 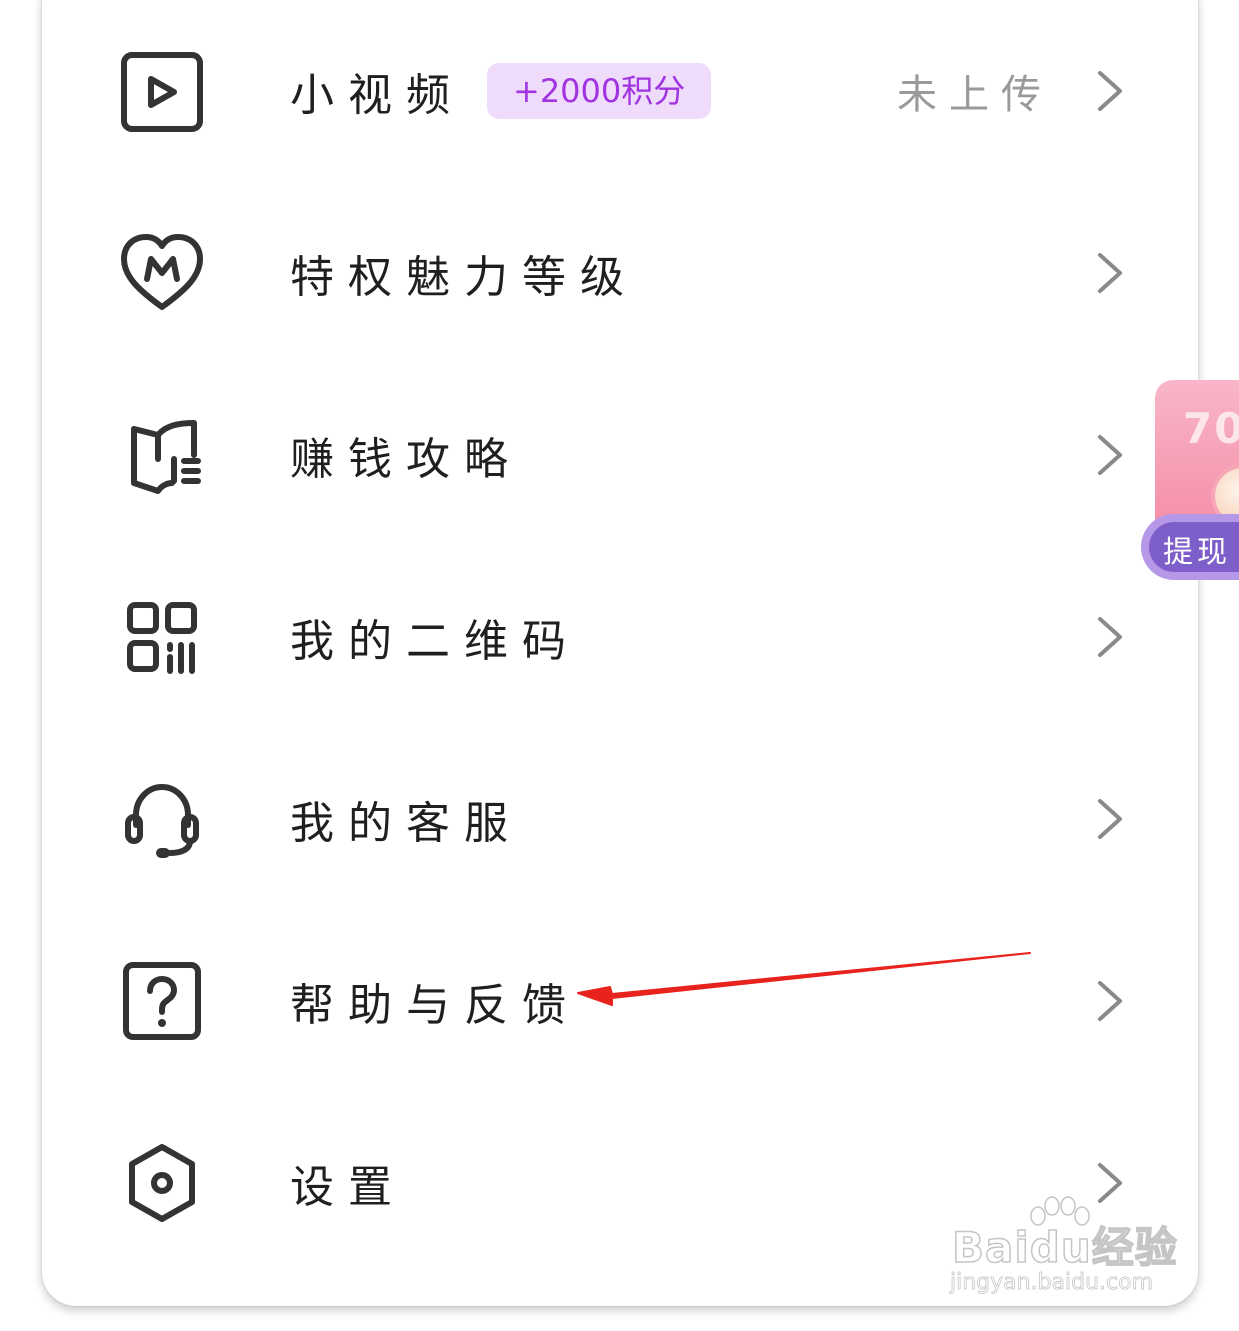 What do you see at coordinates (162, 1183) in the screenshot?
I see `settings-hexagon-icon` at bounding box center [162, 1183].